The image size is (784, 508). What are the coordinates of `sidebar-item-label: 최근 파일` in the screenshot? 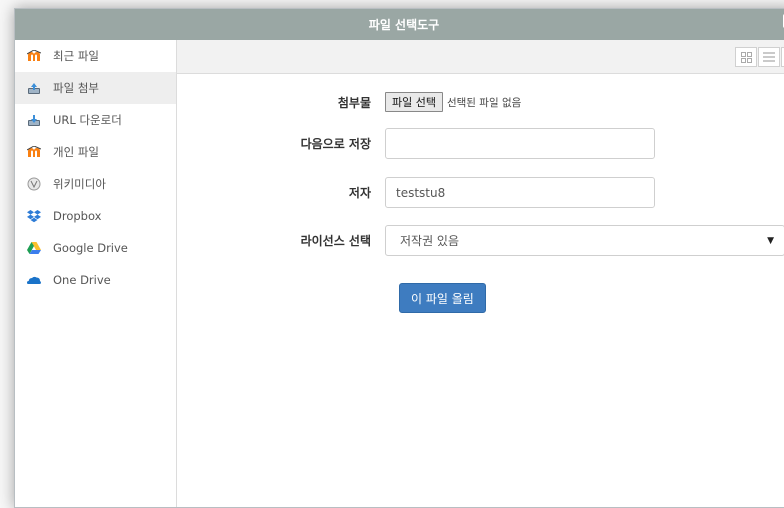 It's located at (76, 56).